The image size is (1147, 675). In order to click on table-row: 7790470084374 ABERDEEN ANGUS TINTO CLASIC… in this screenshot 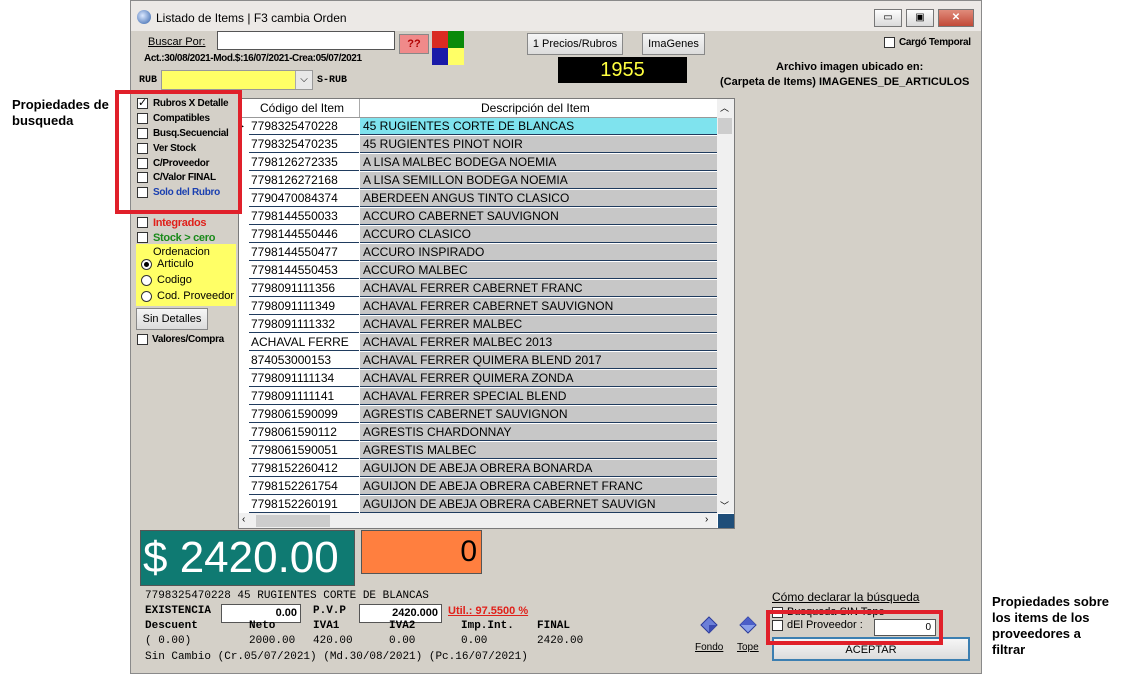, I will do `click(479, 199)`.